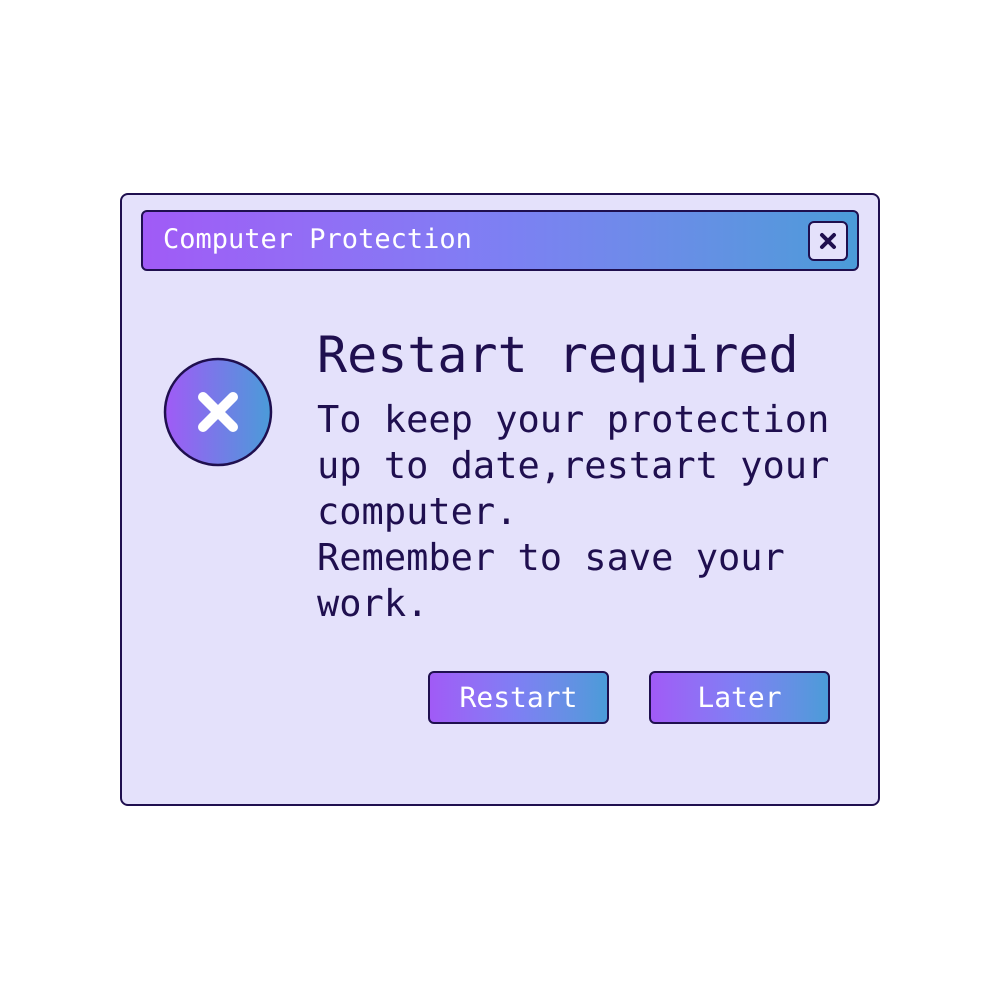 Image resolution: width=1000 pixels, height=1000 pixels. Describe the element at coordinates (573, 466) in the screenshot. I see `message-text: To keep your protection up to date,restart your computer.` at that location.